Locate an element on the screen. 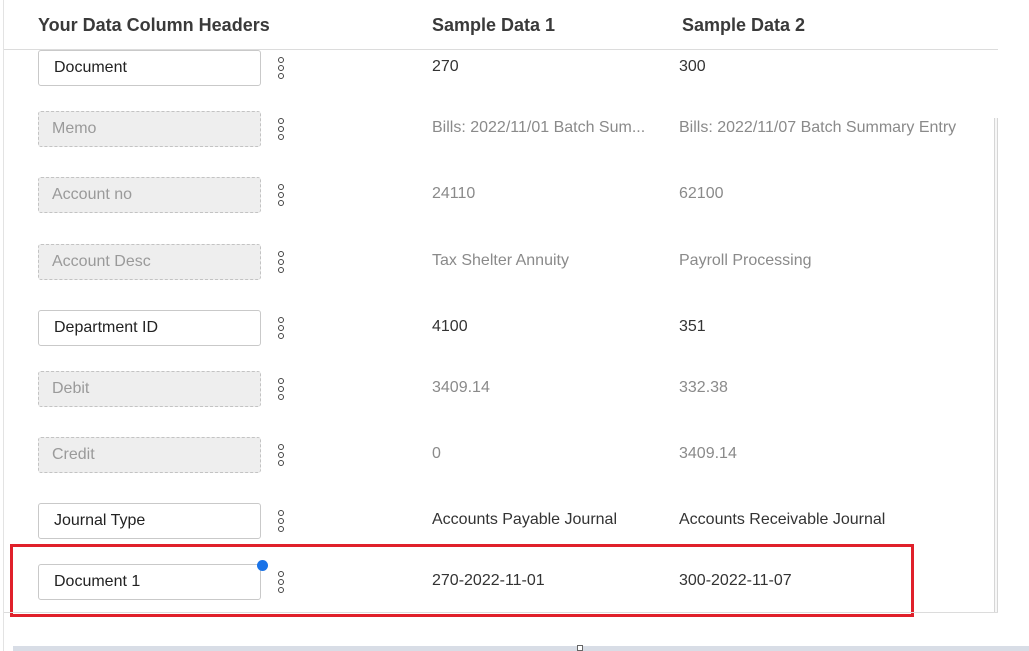 The width and height of the screenshot is (1029, 651). sample-data-1-cell: 4100 is located at coordinates (450, 326).